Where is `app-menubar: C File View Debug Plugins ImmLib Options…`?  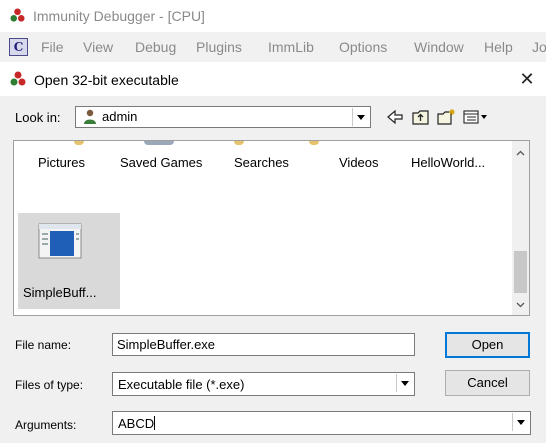
app-menubar: C File View Debug Plugins ImmLib Options… is located at coordinates (273, 47).